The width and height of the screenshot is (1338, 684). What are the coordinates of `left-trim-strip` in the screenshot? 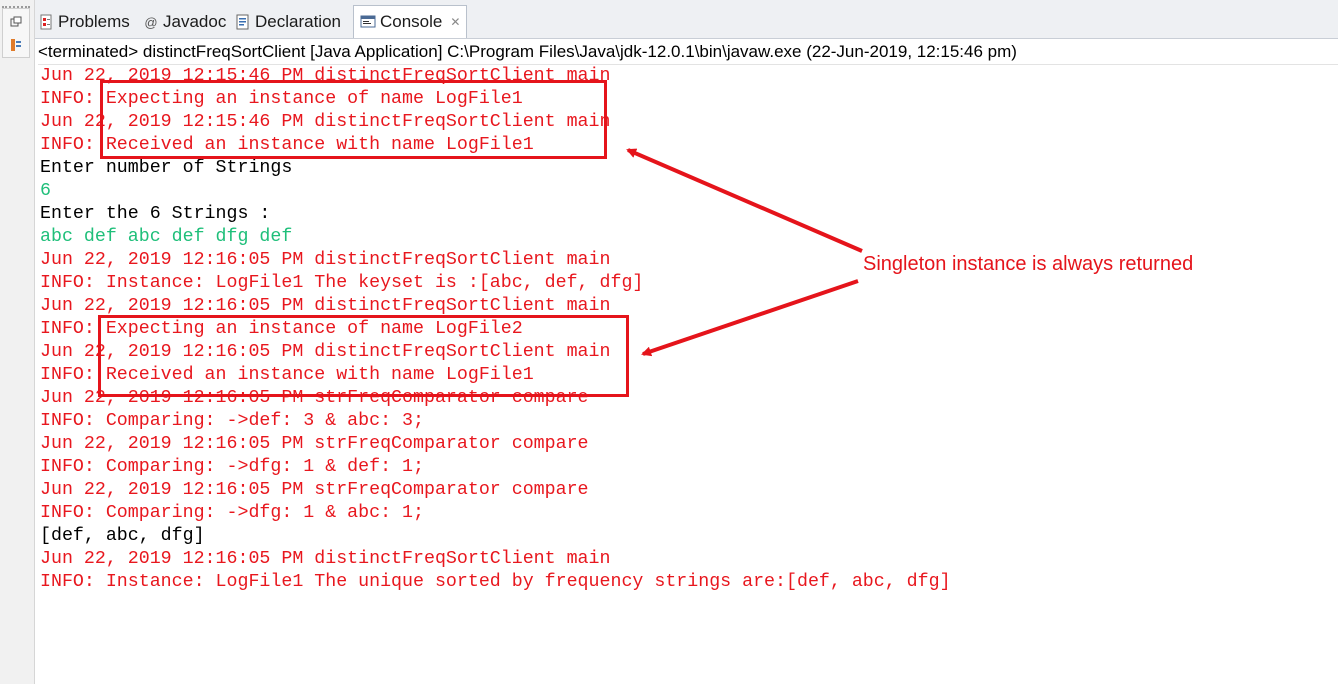 It's located at (17, 342).